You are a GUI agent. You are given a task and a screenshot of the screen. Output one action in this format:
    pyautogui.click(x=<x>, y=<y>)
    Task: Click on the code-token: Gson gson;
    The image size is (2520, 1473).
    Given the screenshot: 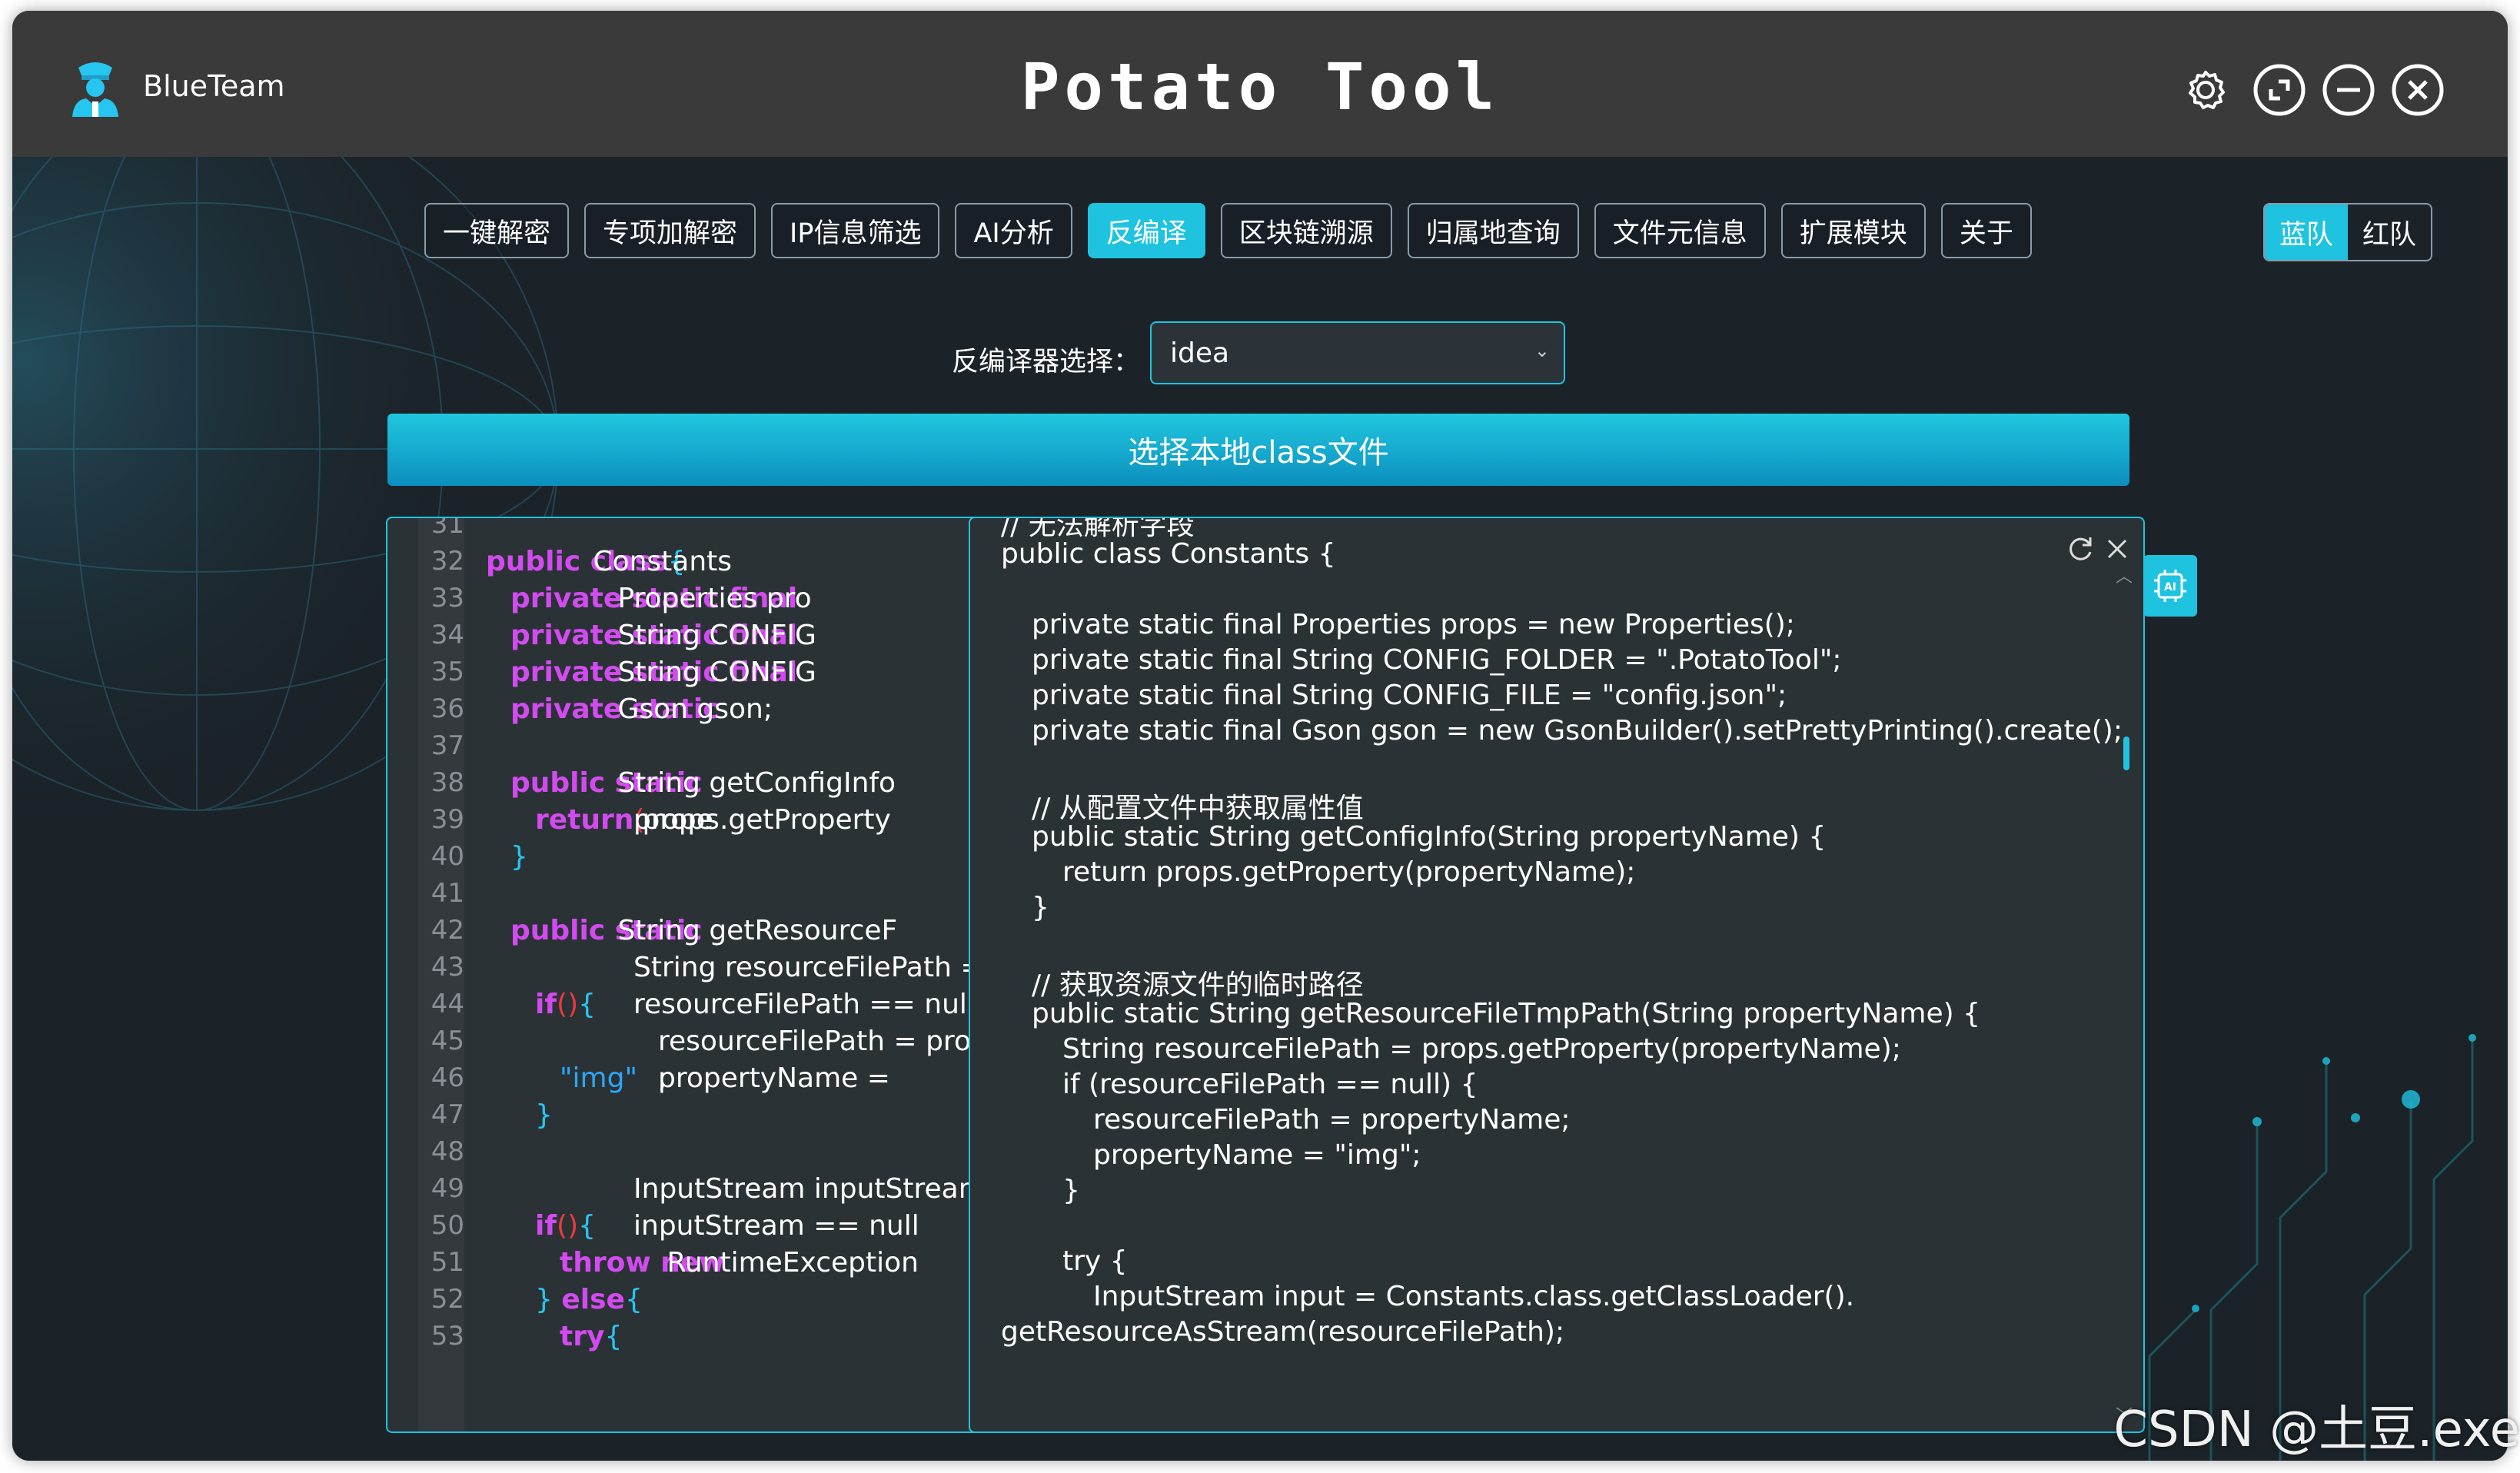 What is the action you would take?
    pyautogui.click(x=691, y=709)
    